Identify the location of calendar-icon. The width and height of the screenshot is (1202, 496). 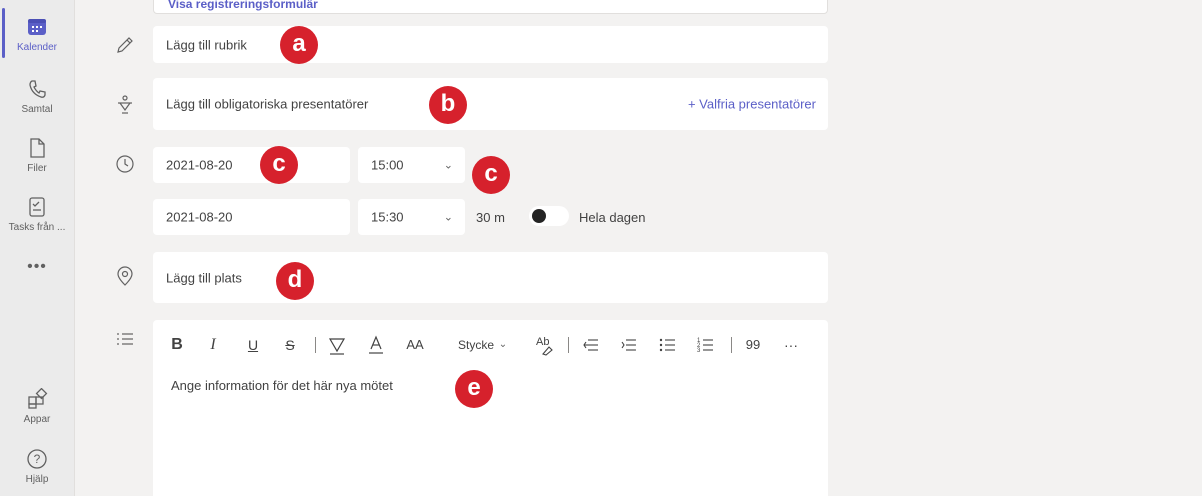
(37, 27).